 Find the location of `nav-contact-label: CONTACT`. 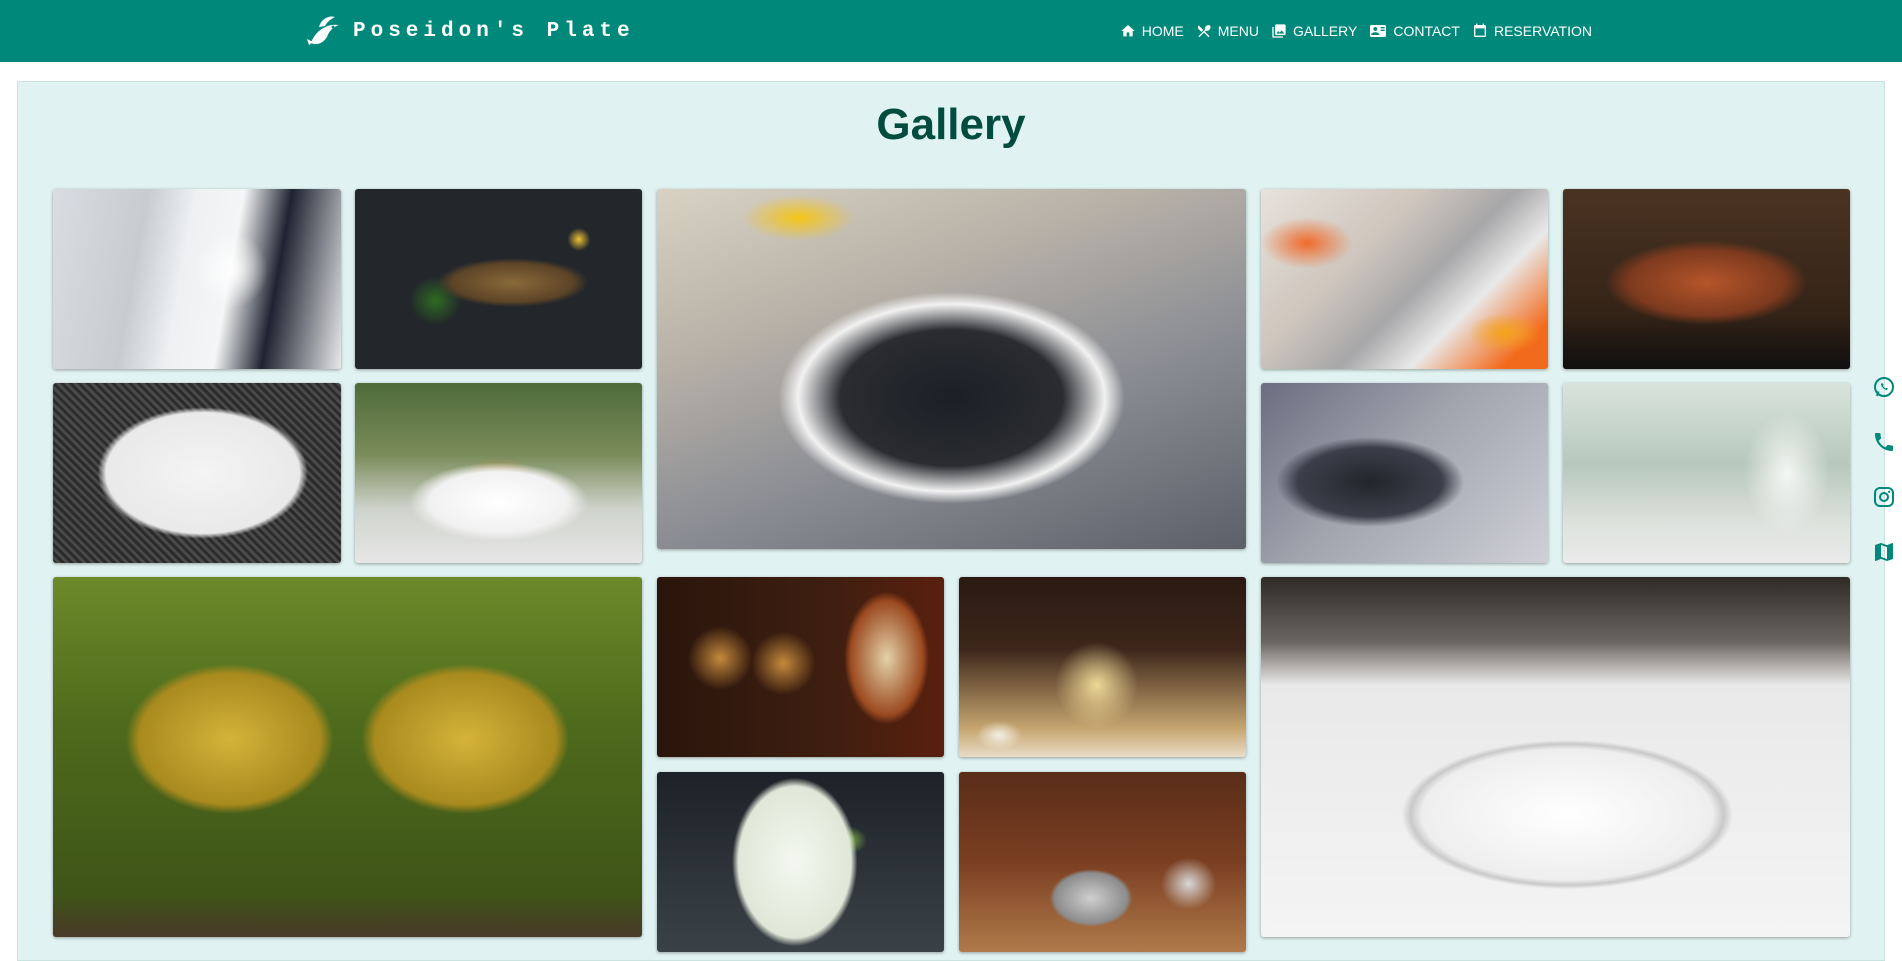

nav-contact-label: CONTACT is located at coordinates (1426, 31).